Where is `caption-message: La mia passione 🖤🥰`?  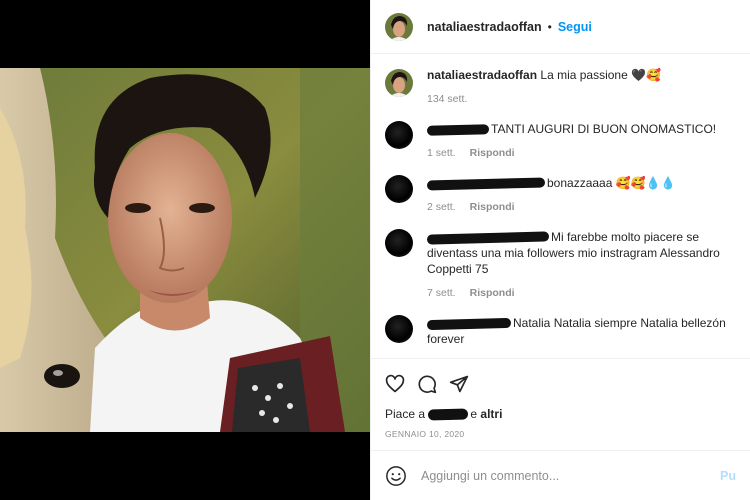
caption-message: La mia passione 🖤🥰 is located at coordinates (600, 75).